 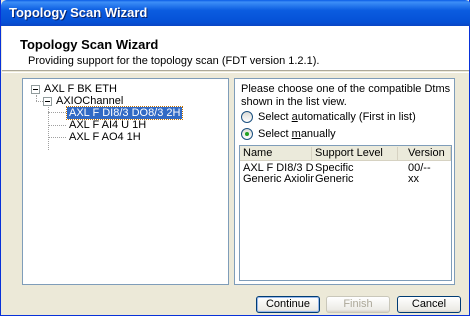 I want to click on title-bar: Topology Scan Wizard, so click(x=235, y=13).